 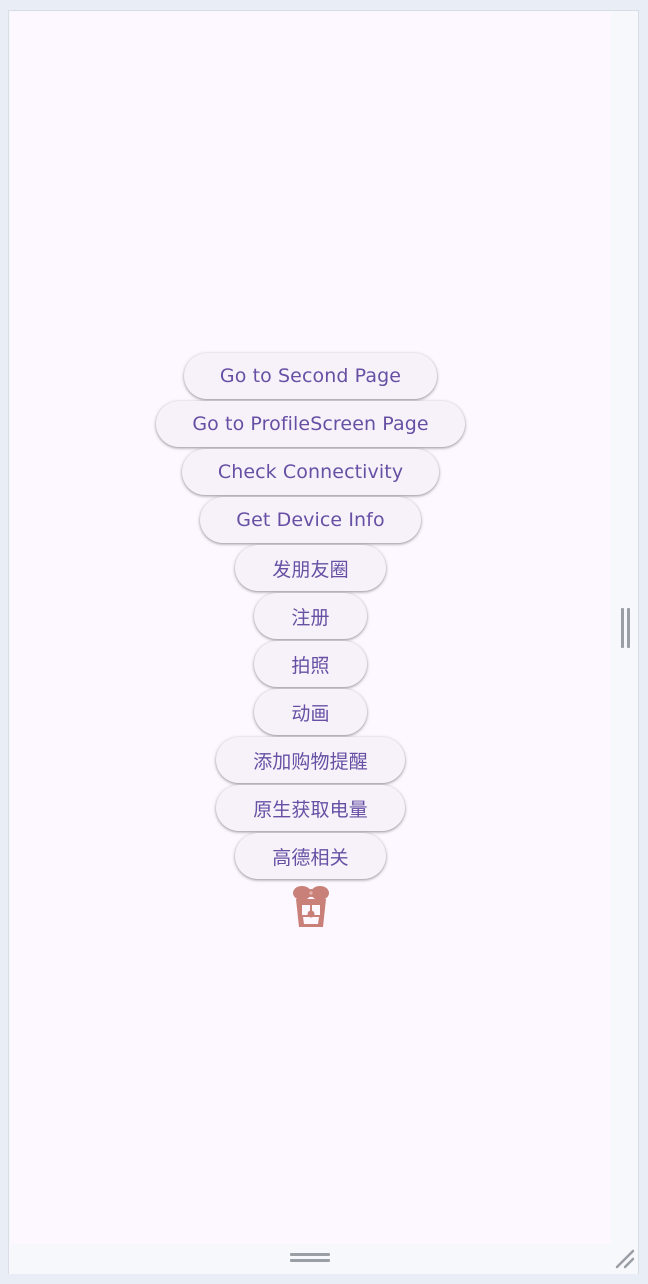 What do you see at coordinates (310, 712) in the screenshot?
I see `animation-button: 动画` at bounding box center [310, 712].